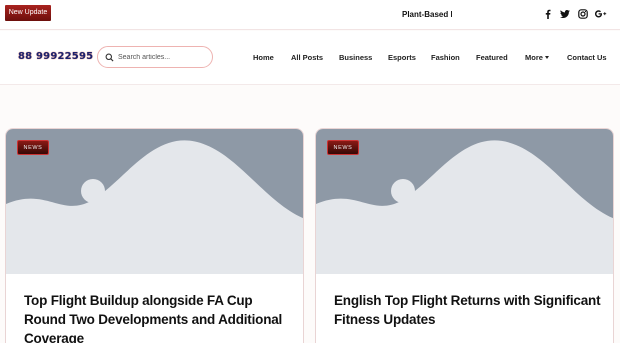 The width and height of the screenshot is (620, 343). What do you see at coordinates (601, 14) in the screenshot?
I see `google-plus-icon` at bounding box center [601, 14].